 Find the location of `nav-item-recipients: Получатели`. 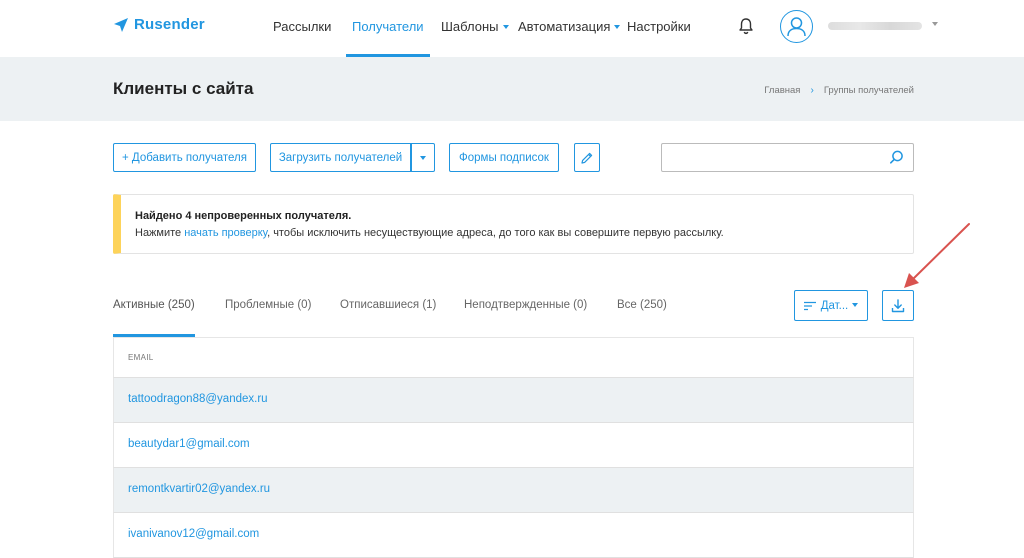

nav-item-recipients: Получатели is located at coordinates (388, 28).